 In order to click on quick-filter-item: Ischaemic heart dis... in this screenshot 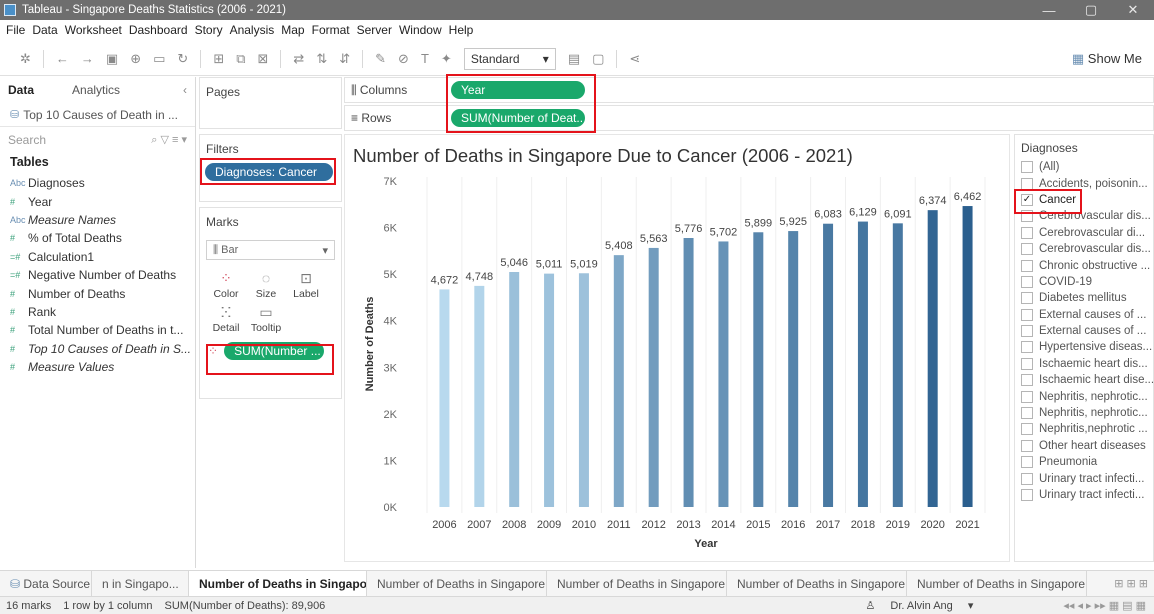, I will do `click(1084, 364)`.